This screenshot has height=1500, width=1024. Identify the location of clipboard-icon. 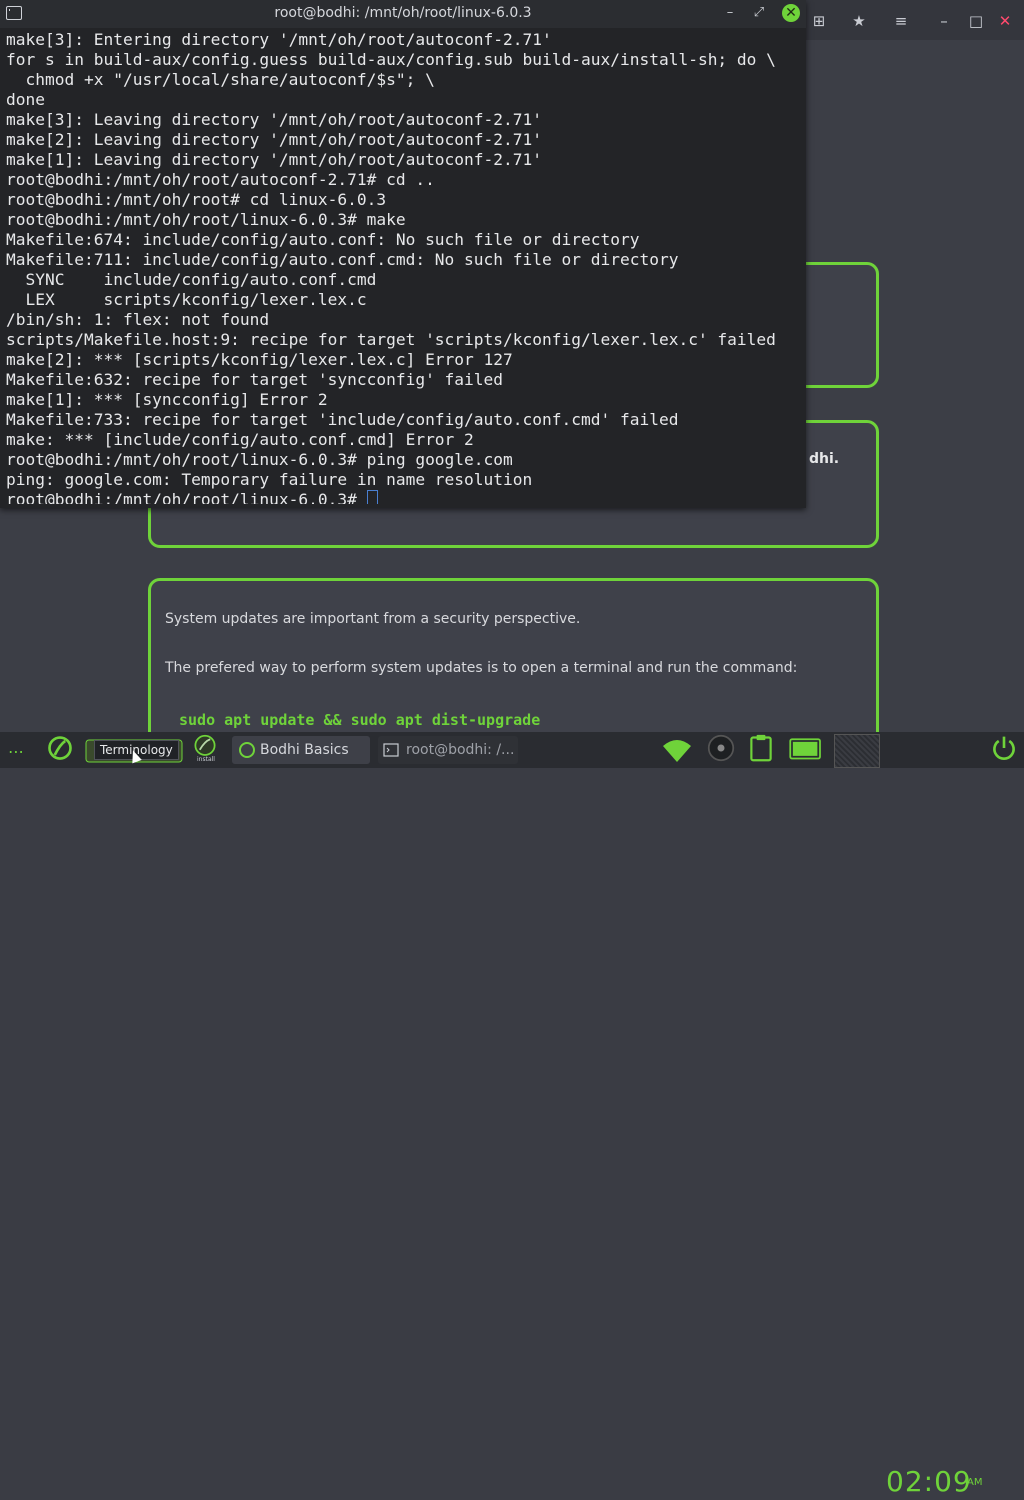
(761, 748).